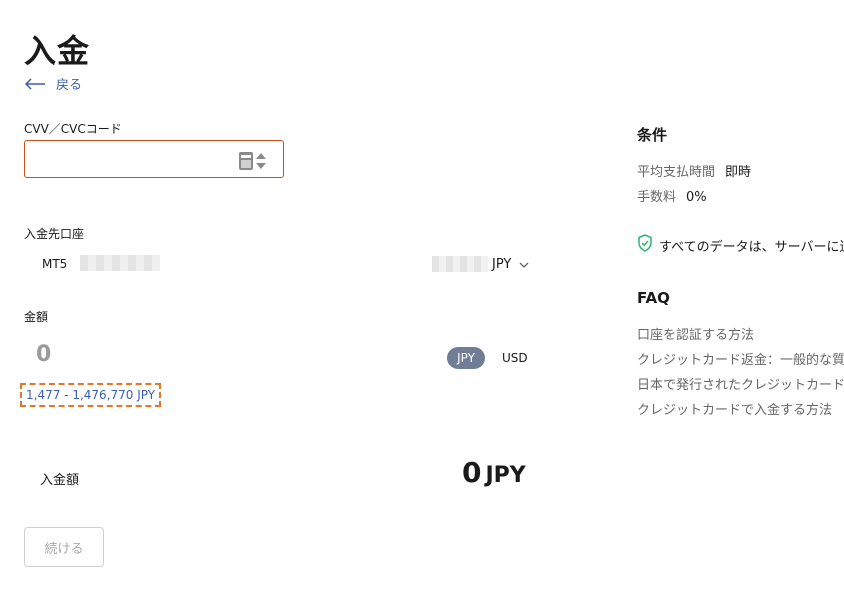  Describe the element at coordinates (55, 264) in the screenshot. I see `account-platform: MT5` at that location.